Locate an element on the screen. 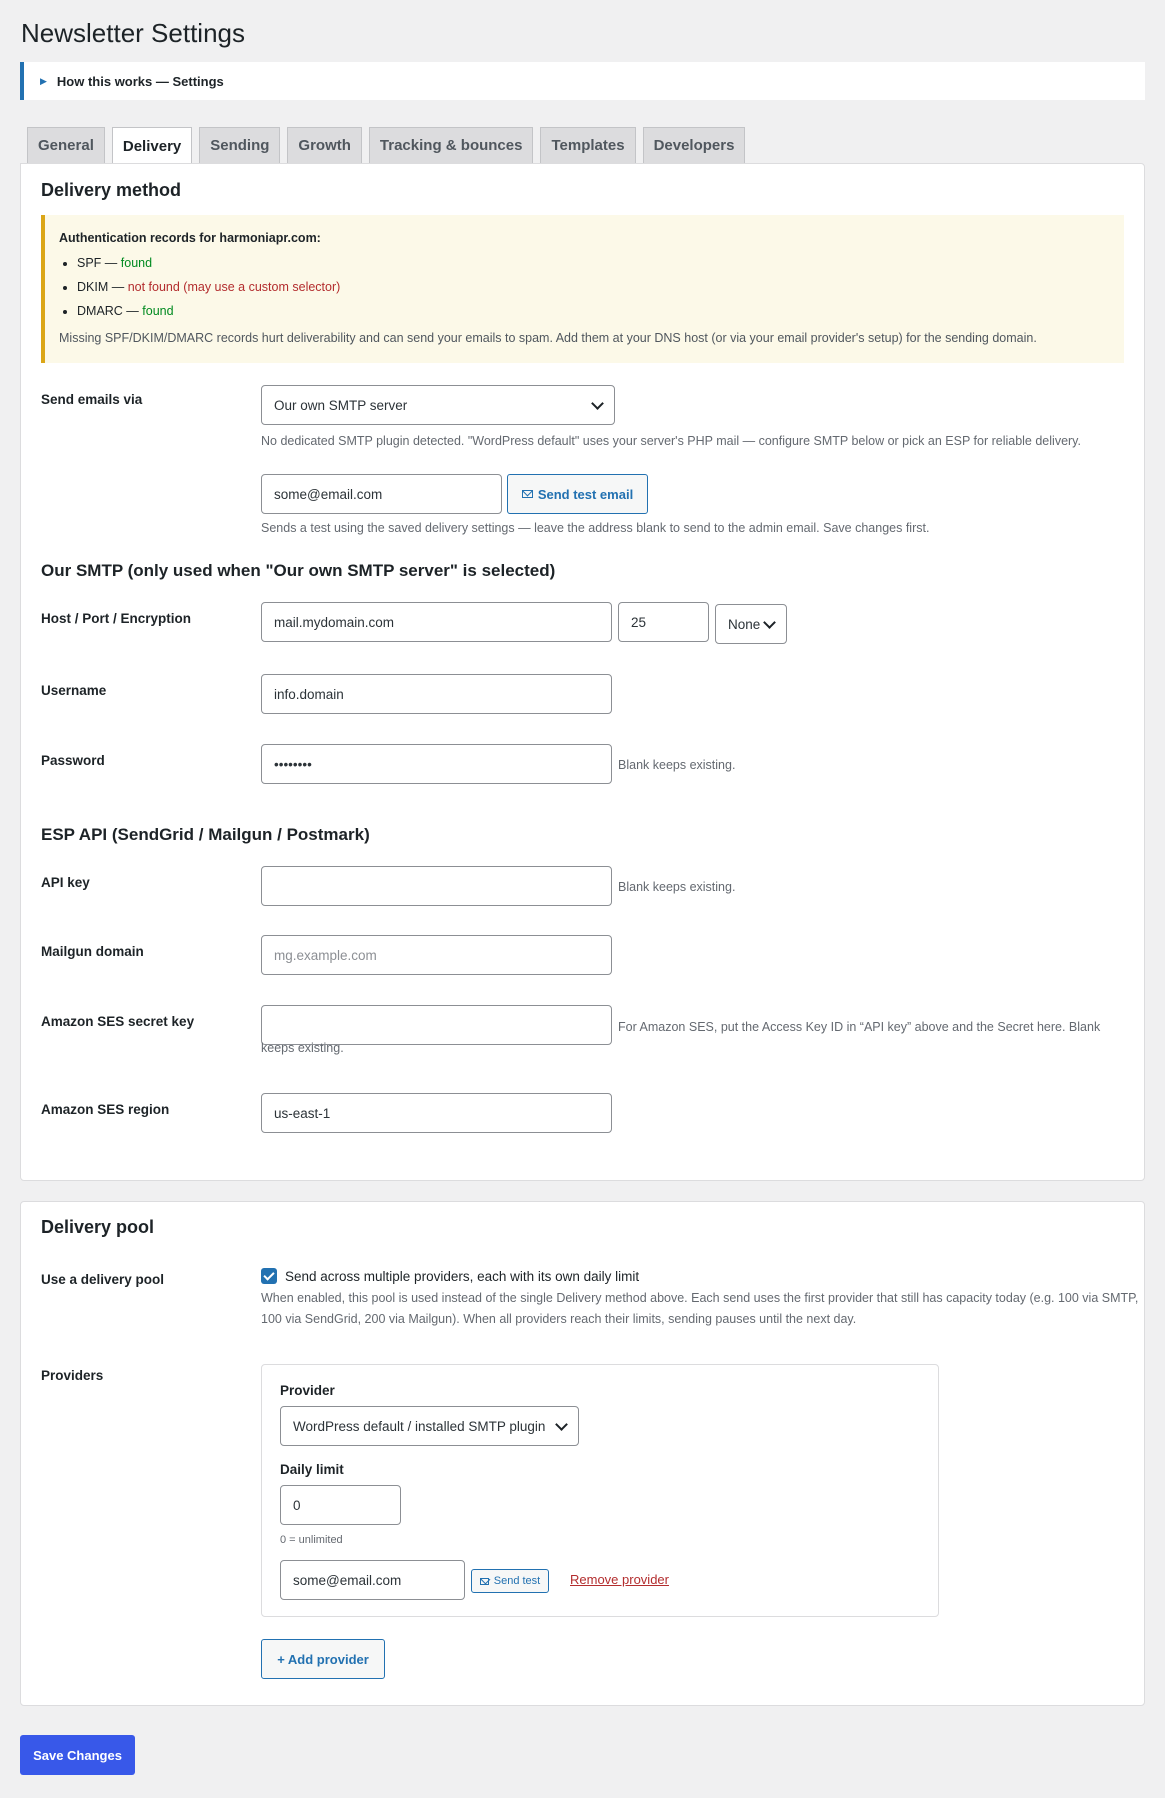 Image resolution: width=1165 pixels, height=1798 pixels. delivery-method-heading: Delivery method is located at coordinates (111, 190).